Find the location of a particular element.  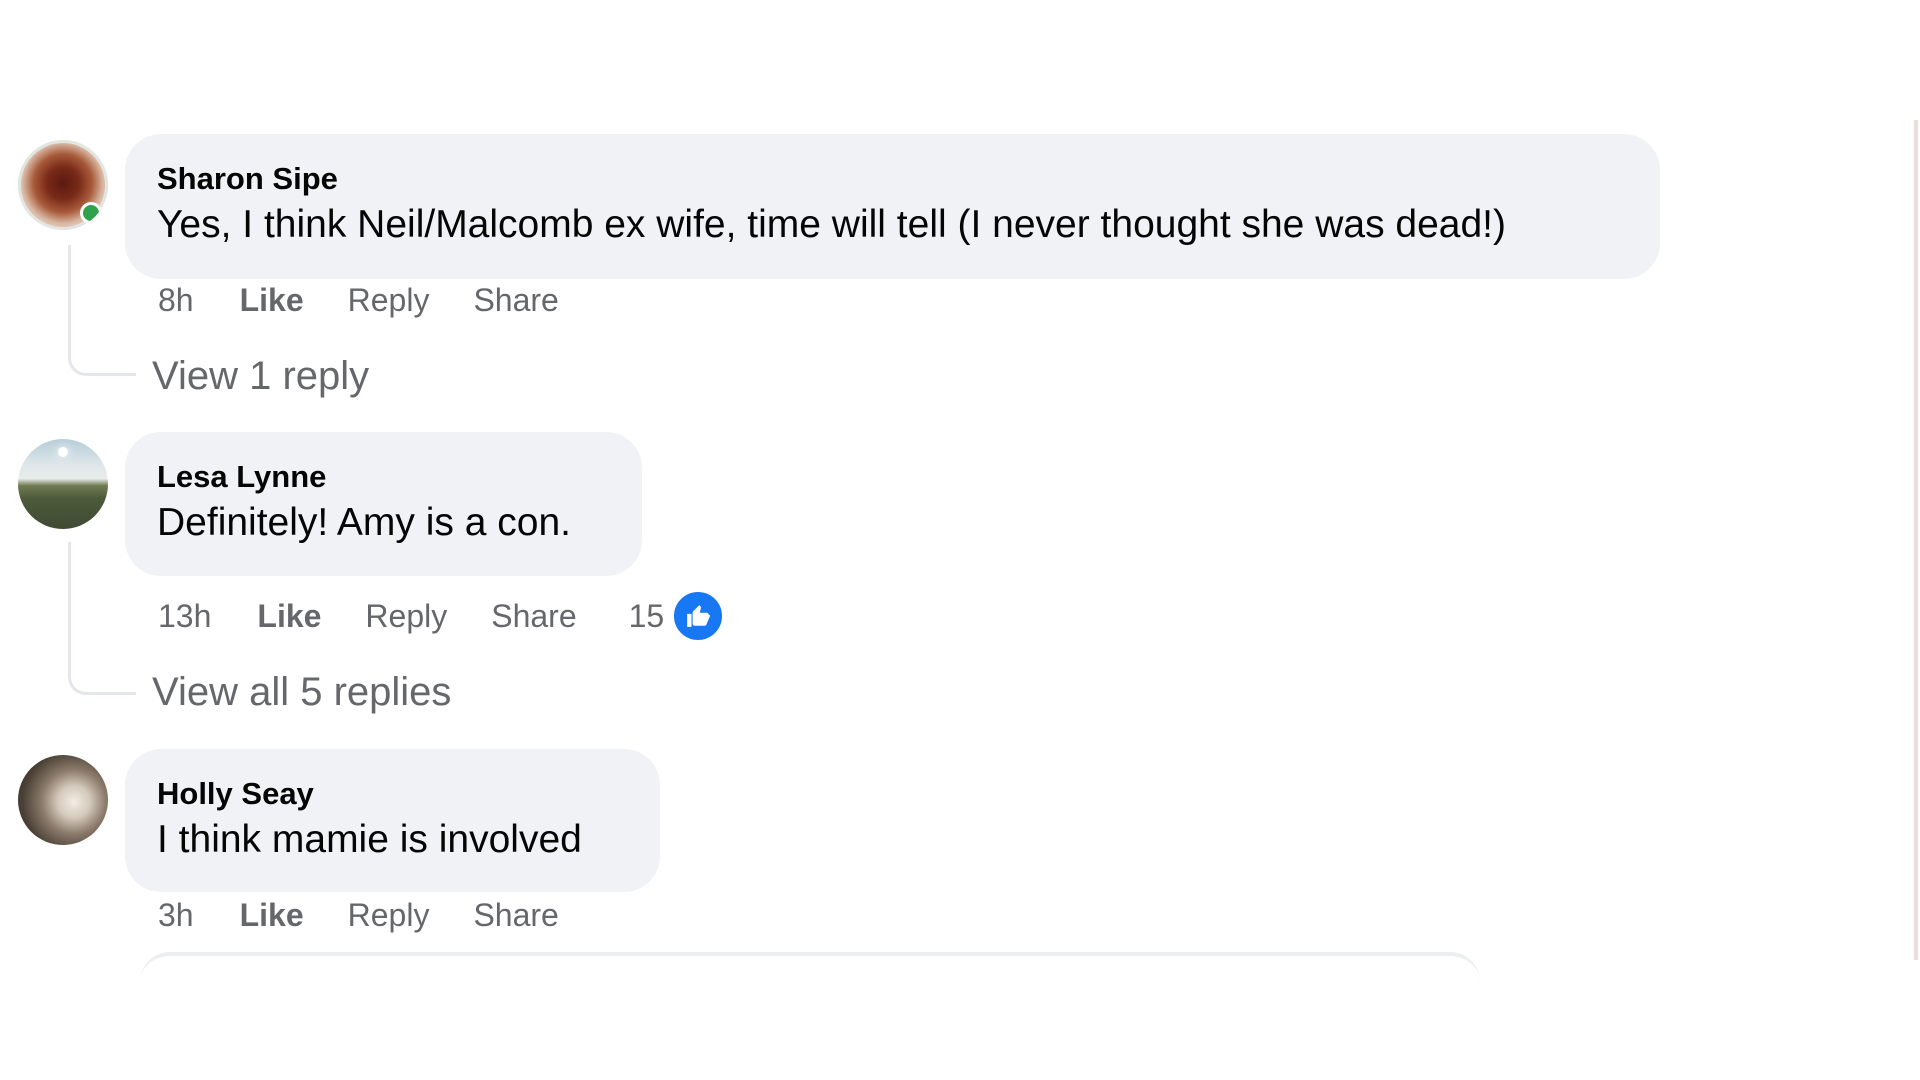

comment-timestamp: 8h is located at coordinates (176, 300).